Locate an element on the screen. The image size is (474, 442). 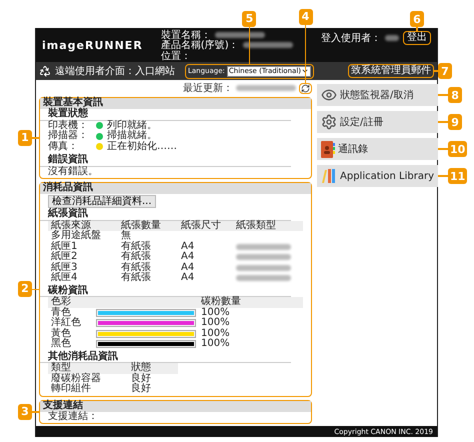
menu-button: 狀態監視器/取消 is located at coordinates (377, 95).